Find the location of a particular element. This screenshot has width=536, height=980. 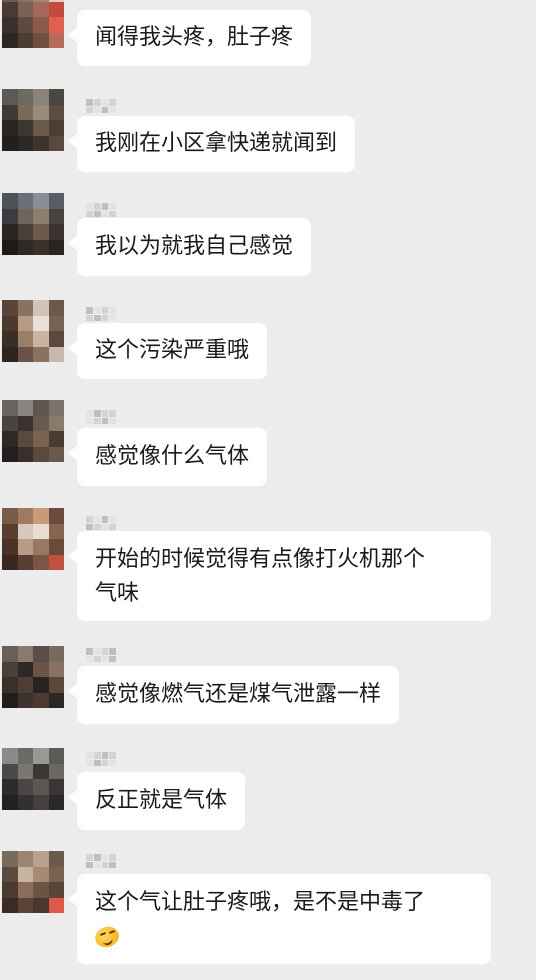

message-bubble: 反正就是气体 is located at coordinates (156, 801).